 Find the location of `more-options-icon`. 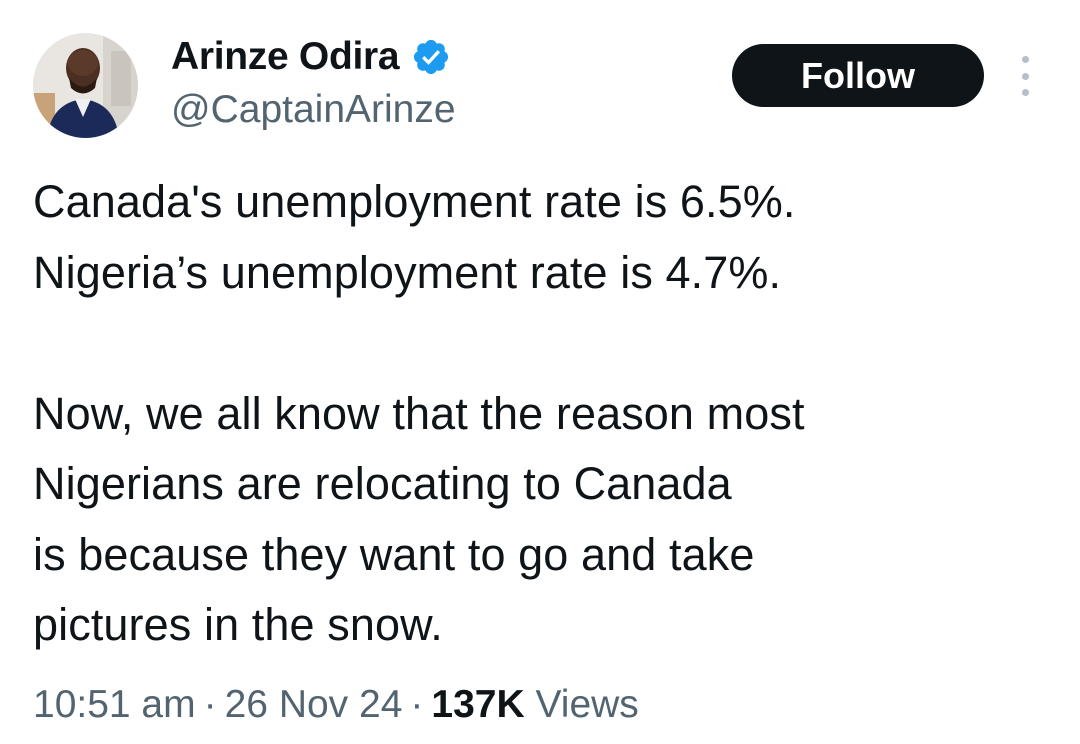

more-options-icon is located at coordinates (1025, 76).